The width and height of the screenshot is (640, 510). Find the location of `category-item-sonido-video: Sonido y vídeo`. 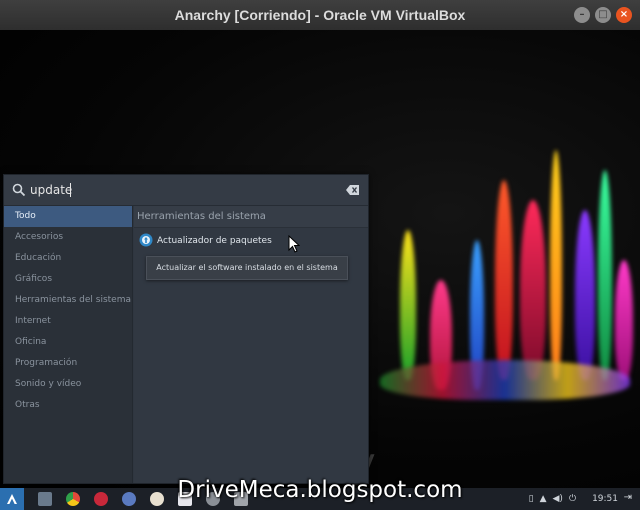

category-item-sonido-video: Sonido y vídeo is located at coordinates (68, 384).